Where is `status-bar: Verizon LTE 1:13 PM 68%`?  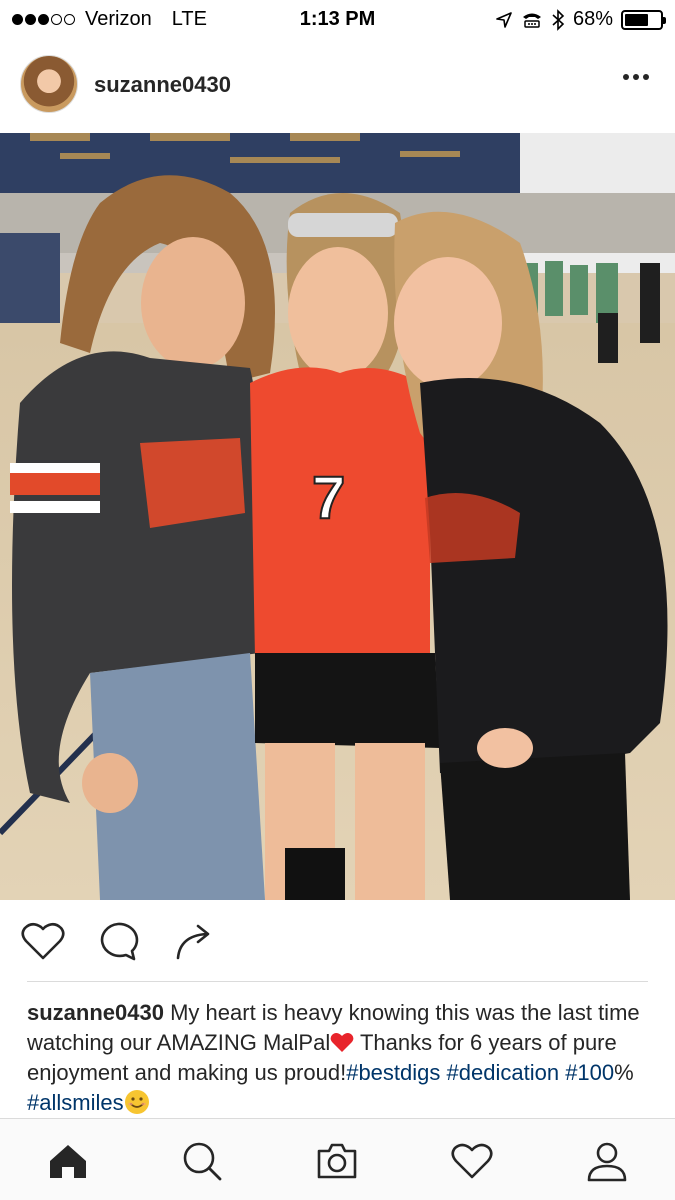 status-bar: Verizon LTE 1:13 PM 68% is located at coordinates (337, 19).